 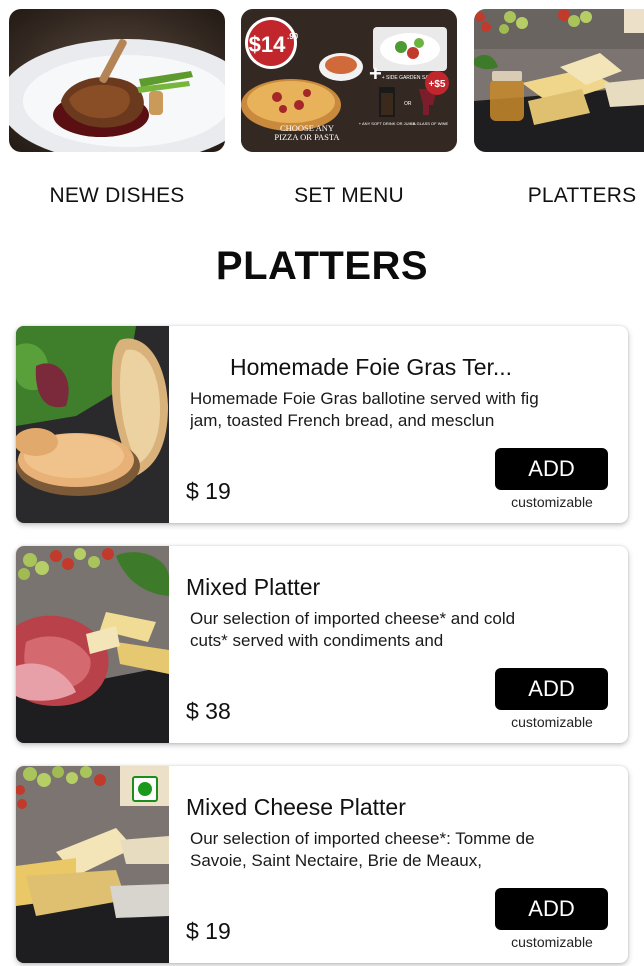 I want to click on promo-wine-label: + A GLASS OF WINE, so click(x=429, y=123).